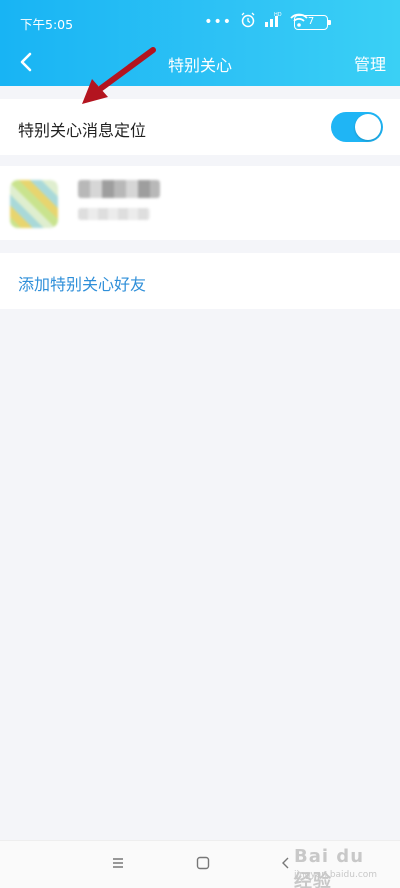  Describe the element at coordinates (200, 203) in the screenshot. I see `friend-list-item` at that location.